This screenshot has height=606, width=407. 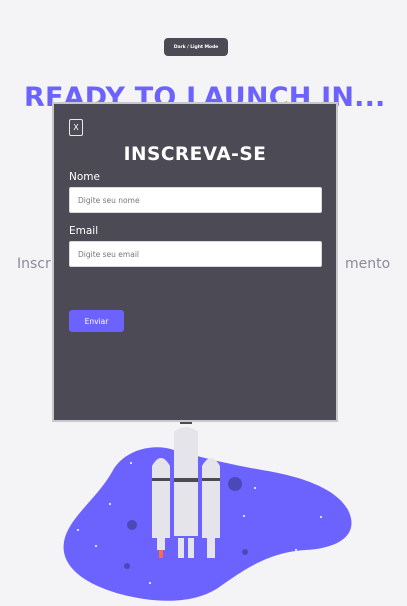 I want to click on theme-toggle-button: Dark / Light Mode, so click(x=196, y=47).